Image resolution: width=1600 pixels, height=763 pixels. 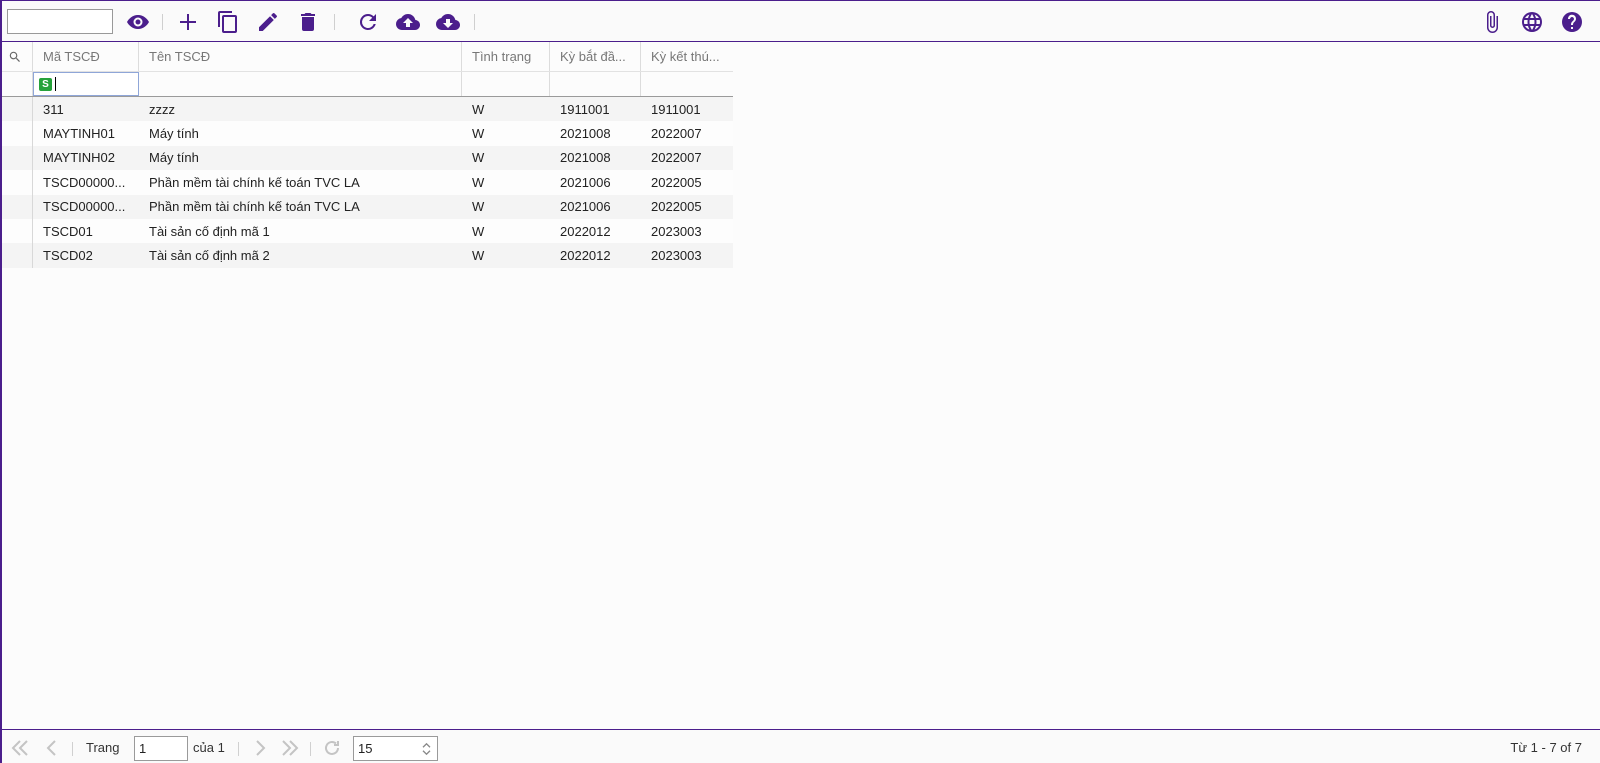 I want to click on view-button, so click(x=138, y=22).